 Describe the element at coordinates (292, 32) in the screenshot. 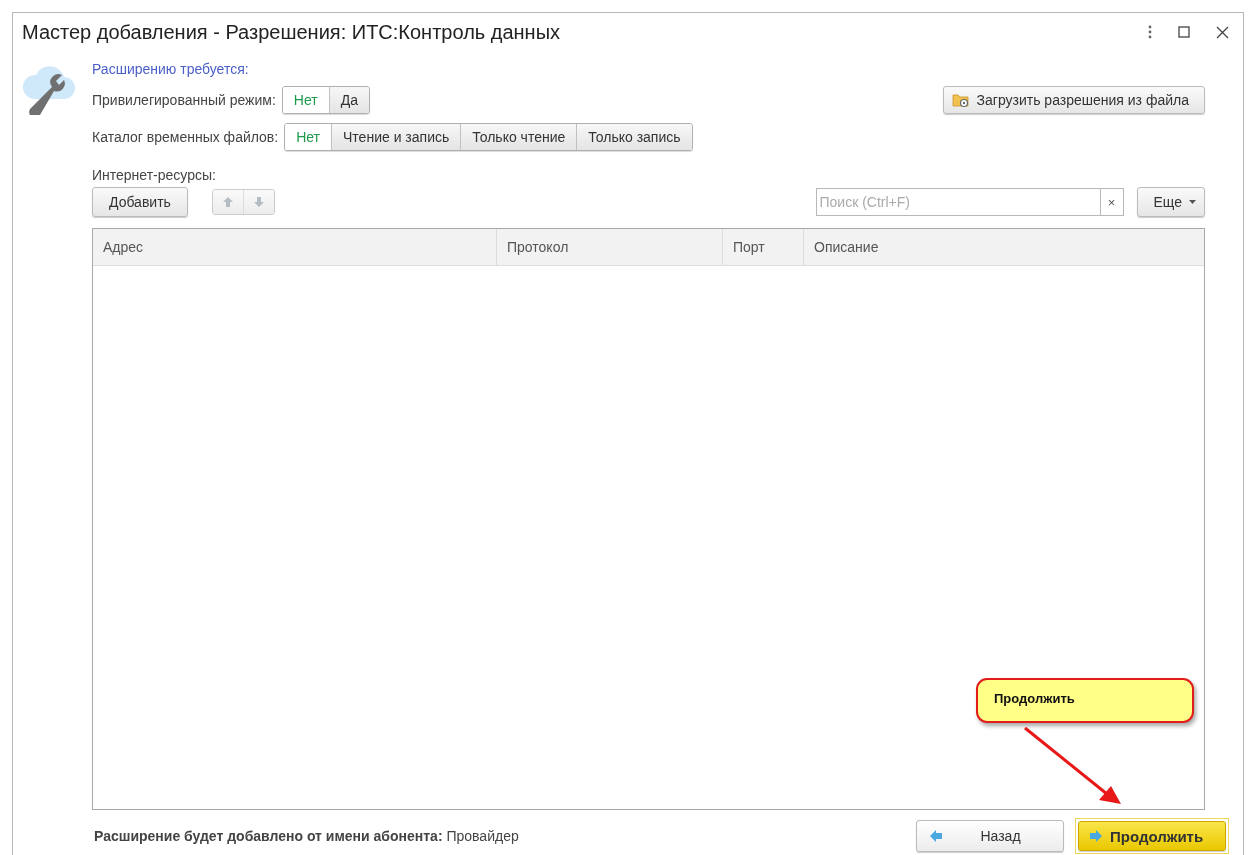

I see `window-title: Мастер добавления - Разрешения: ИТС:Контроль данных` at that location.